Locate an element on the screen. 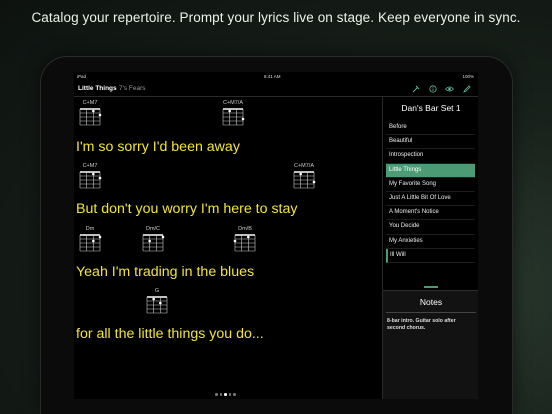 This screenshot has width=552, height=414. set-item: You Decide is located at coordinates (430, 227).